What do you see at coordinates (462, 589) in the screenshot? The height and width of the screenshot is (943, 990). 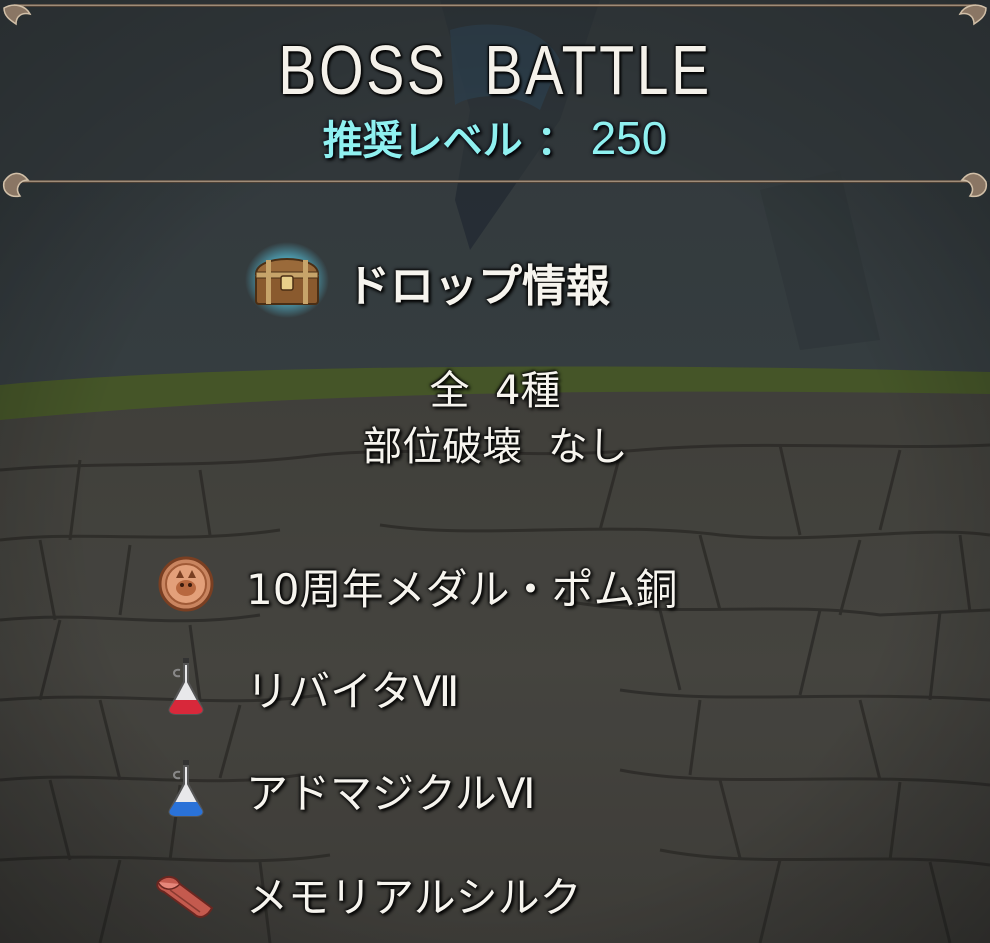 I see `drop-item-name: 10周年メダル・ポム銅` at bounding box center [462, 589].